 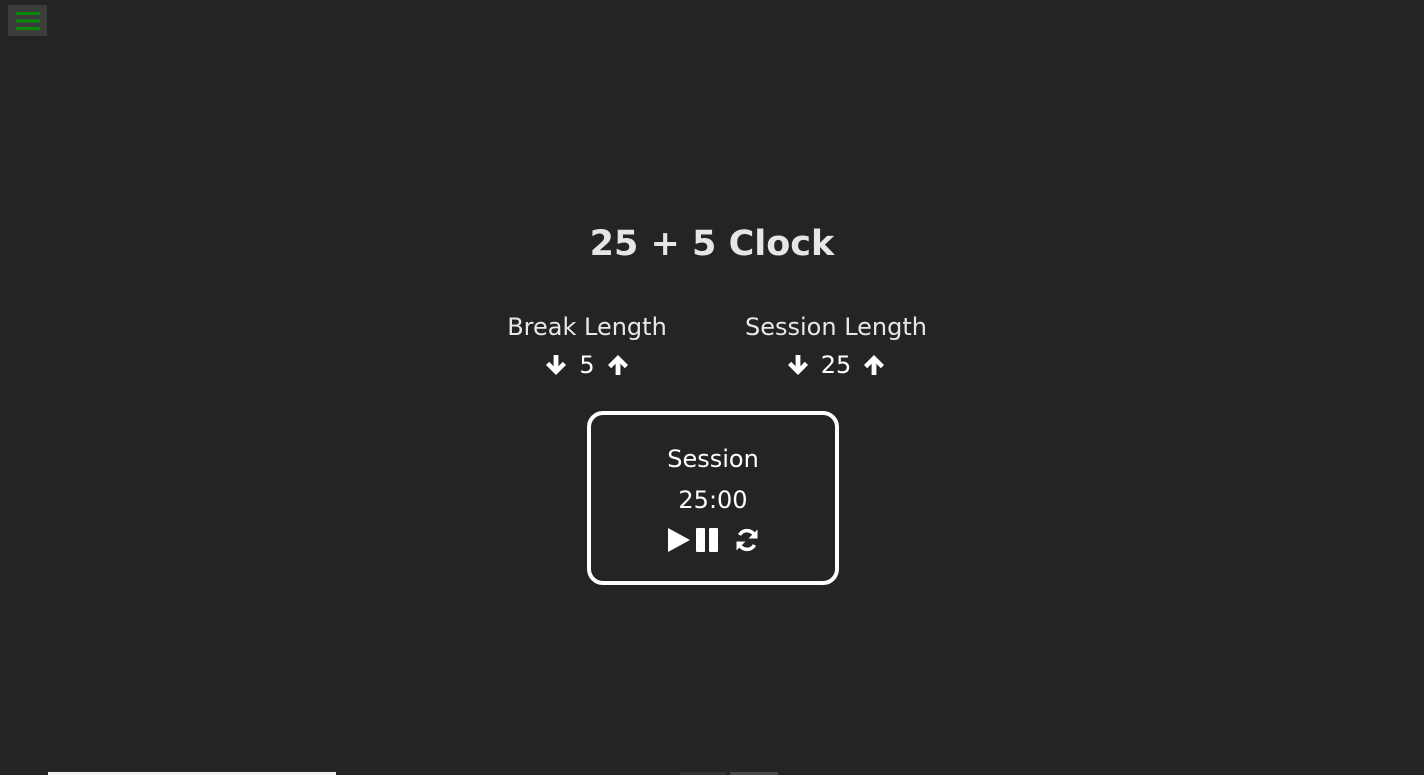 I want to click on refresh-icon, so click(x=746, y=540).